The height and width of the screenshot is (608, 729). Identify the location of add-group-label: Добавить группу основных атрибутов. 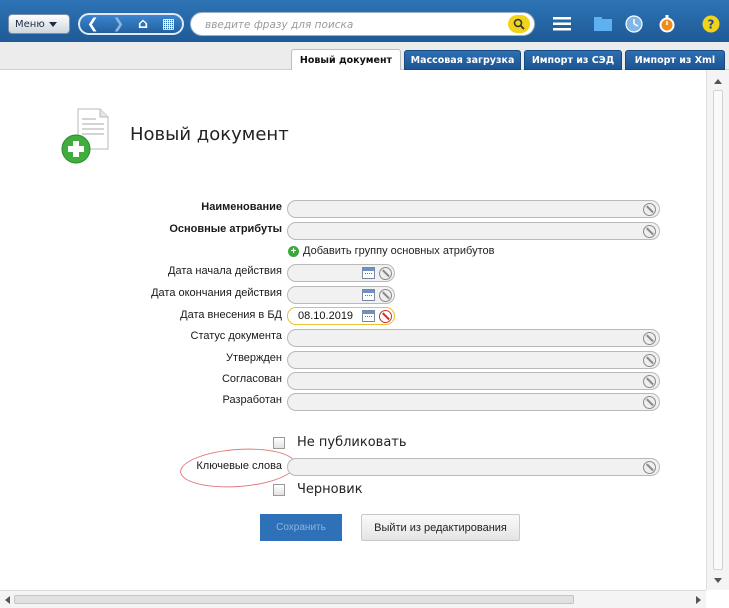
(399, 251).